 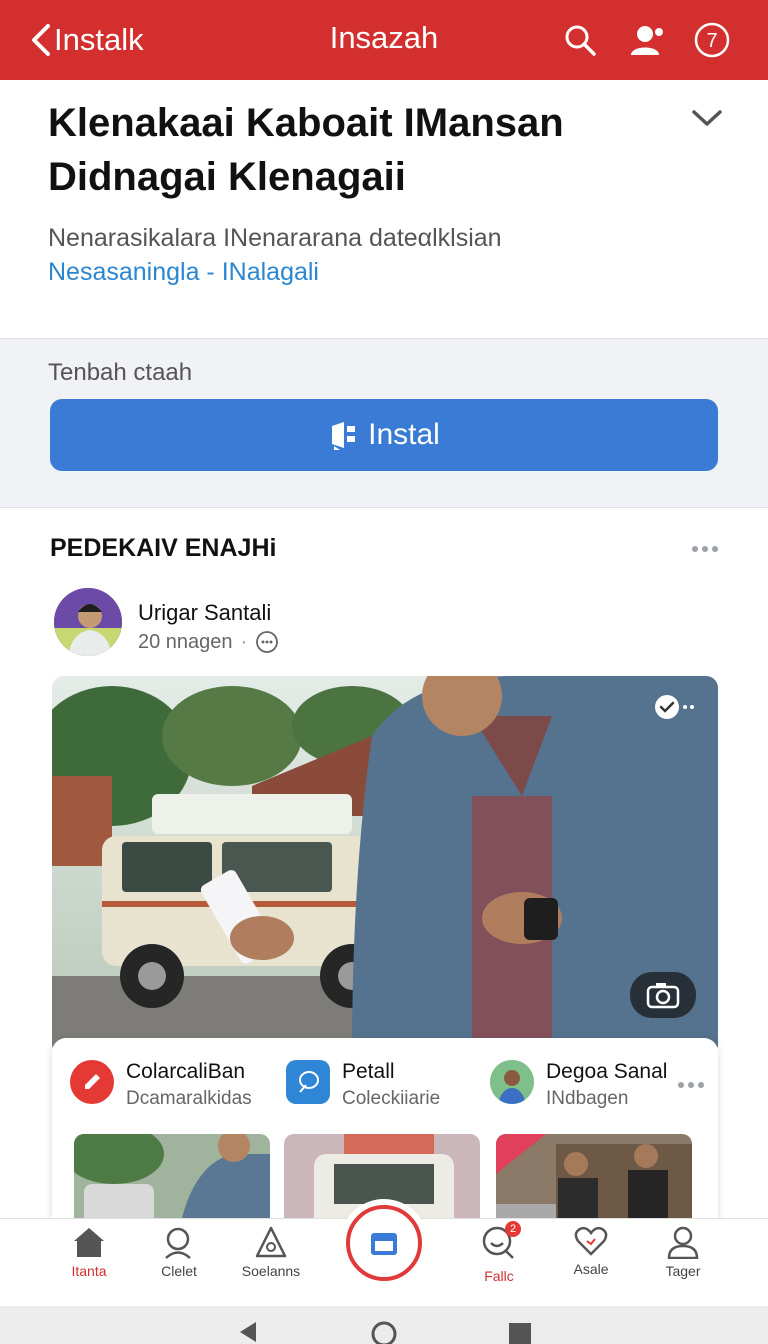 I want to click on chevron-down-icon, so click(x=707, y=118).